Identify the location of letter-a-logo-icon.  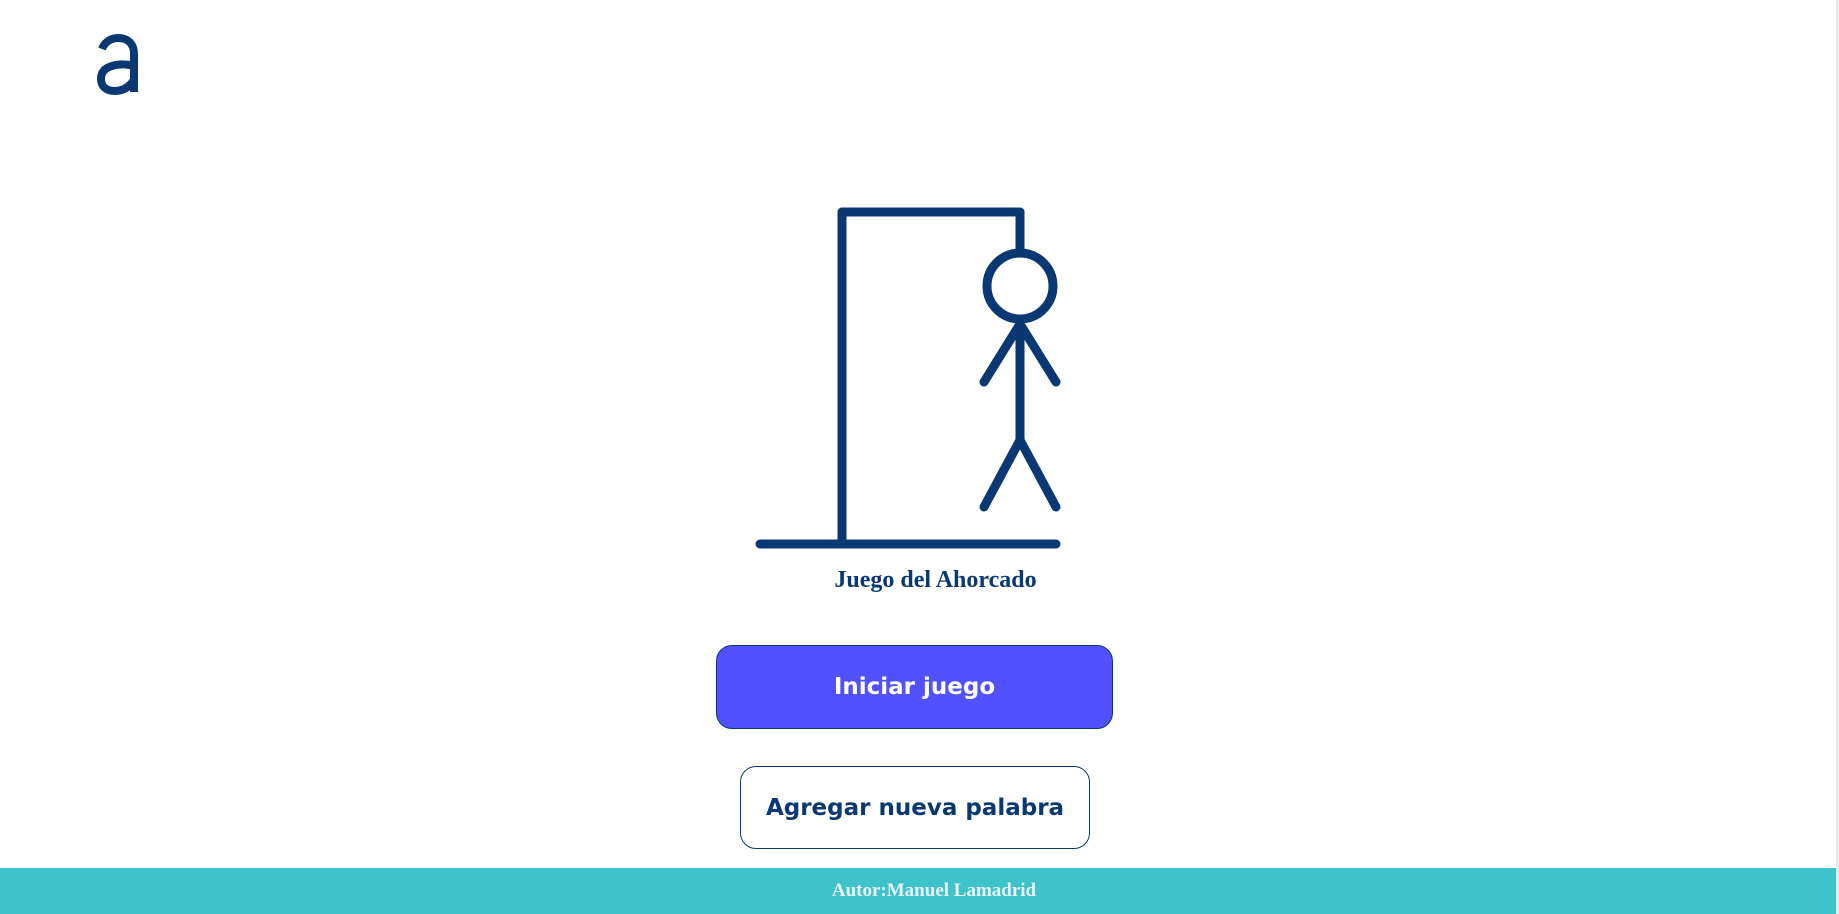
(118, 64).